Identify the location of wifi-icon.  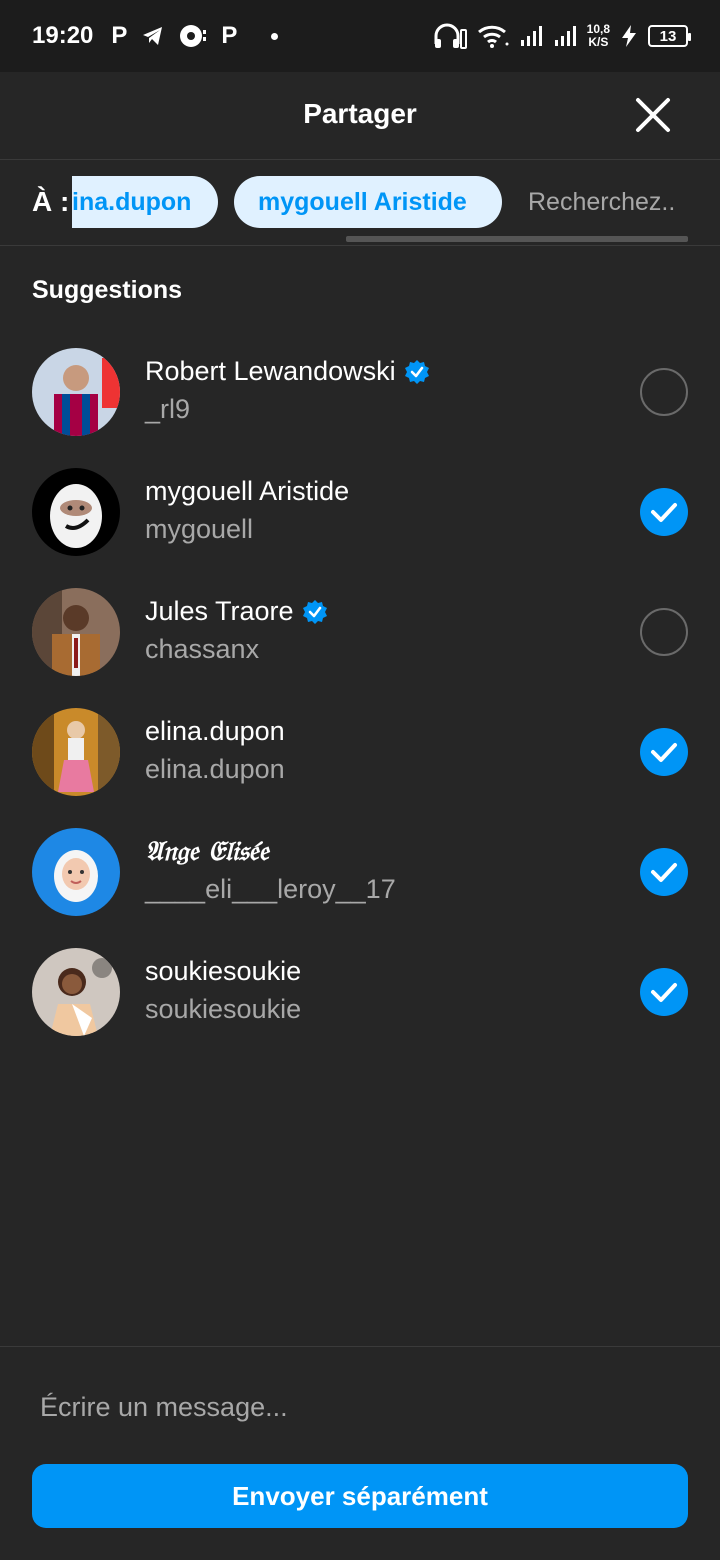
(493, 36).